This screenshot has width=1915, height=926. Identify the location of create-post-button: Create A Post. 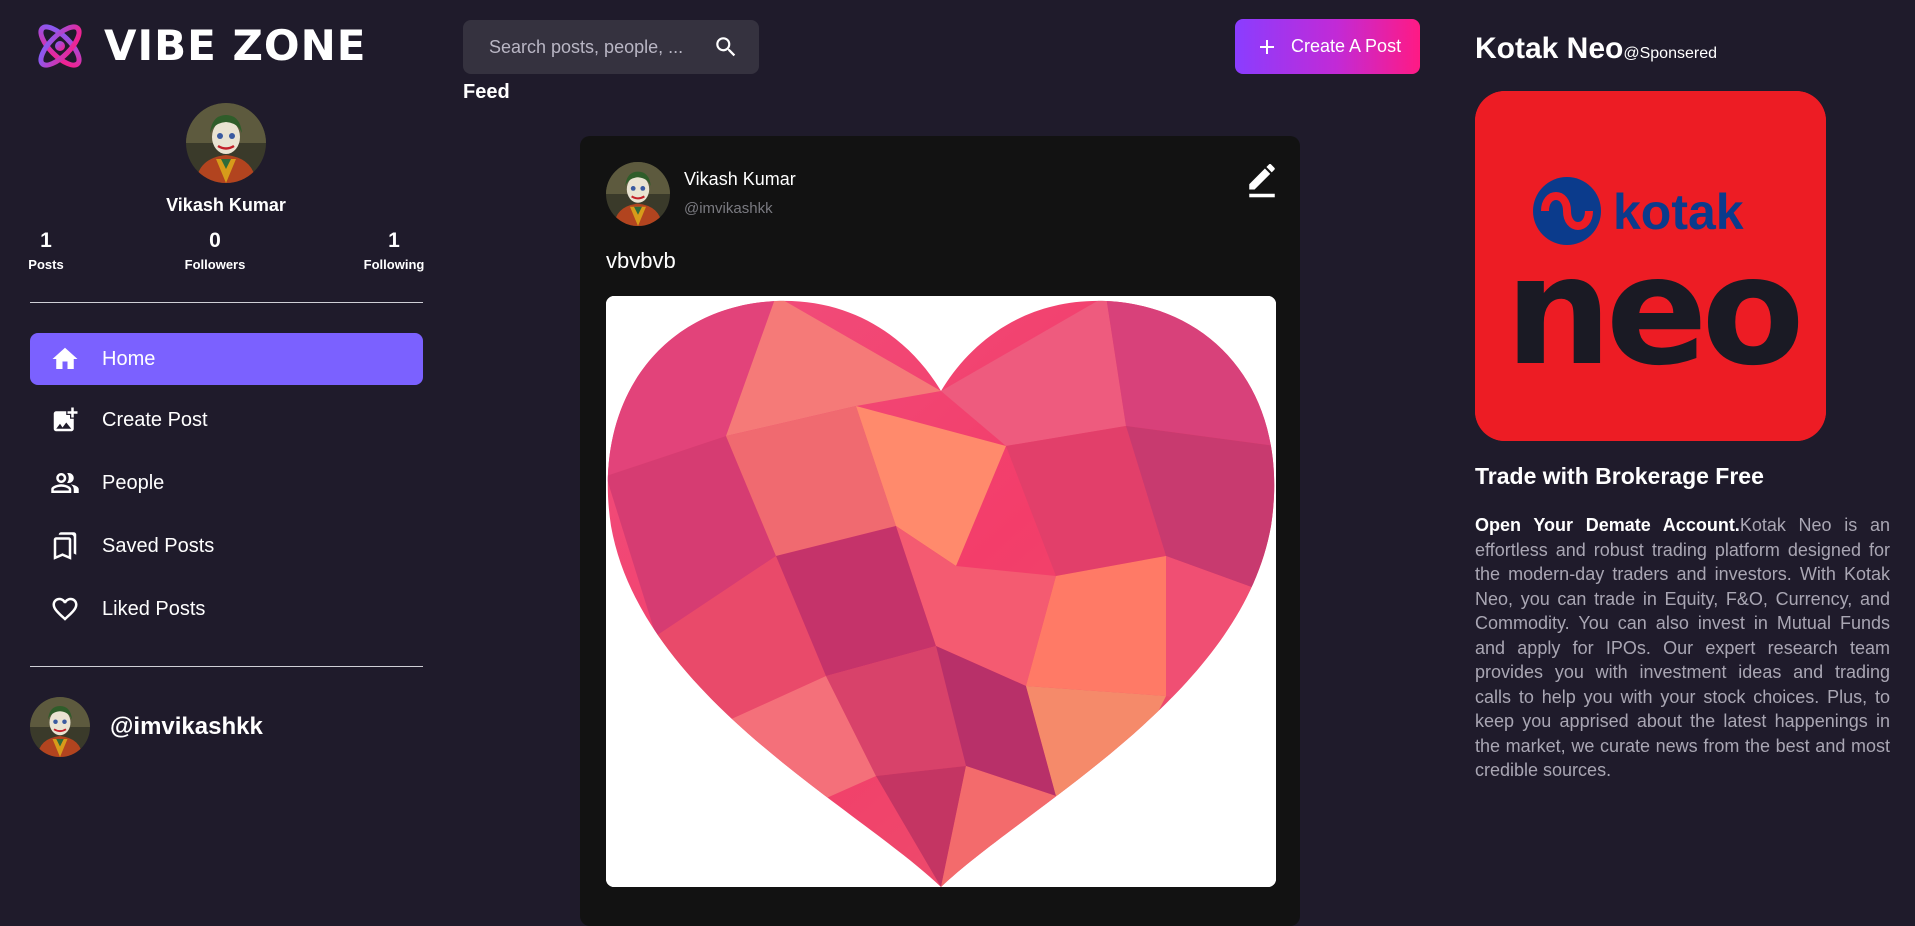
(1327, 46).